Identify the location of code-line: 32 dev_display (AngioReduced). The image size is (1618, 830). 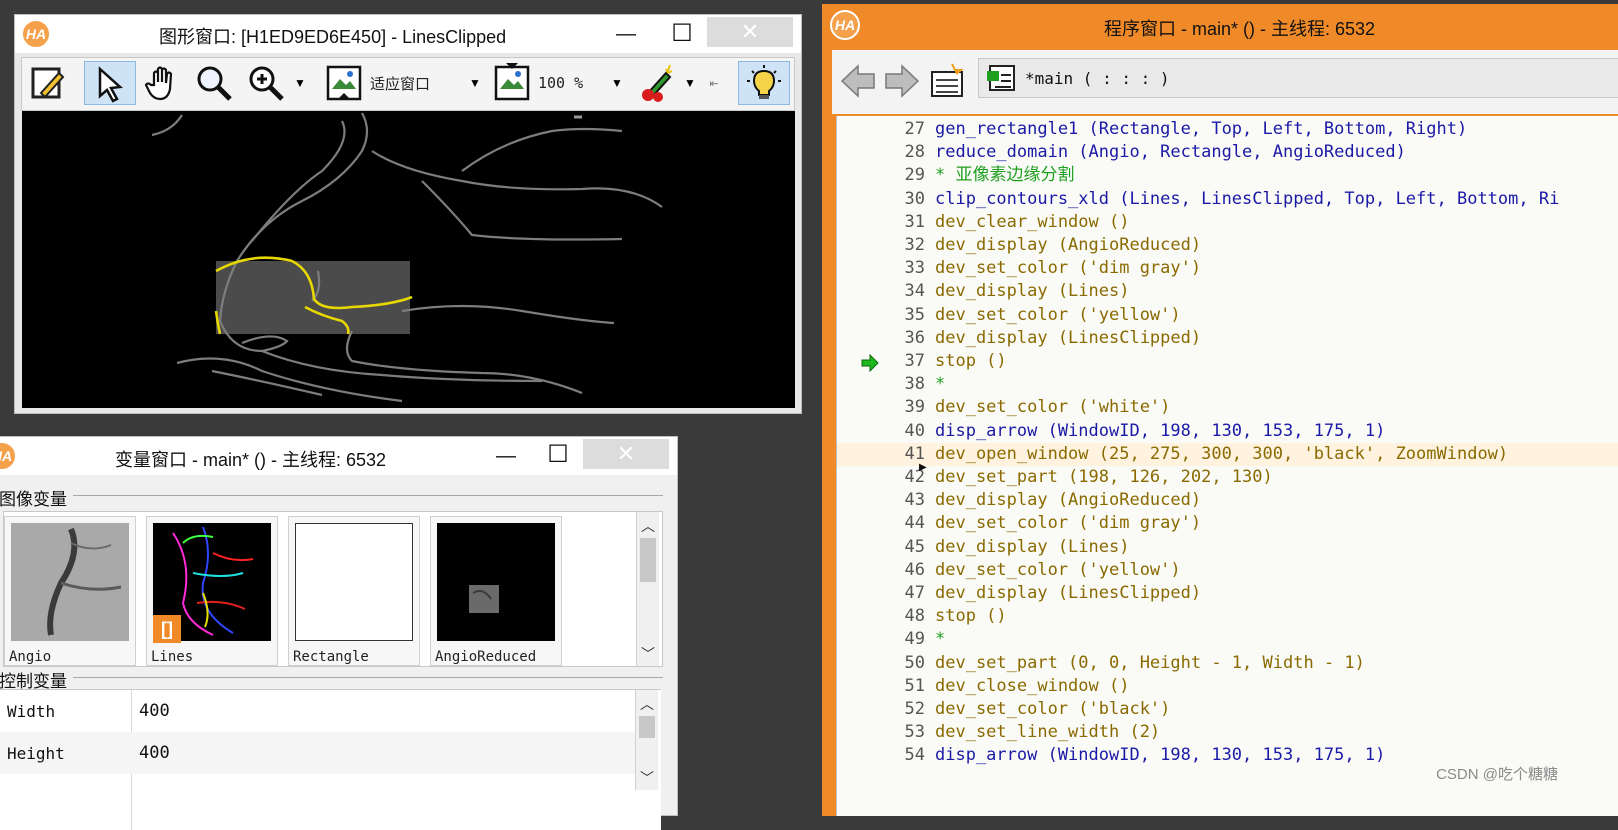
(1227, 245).